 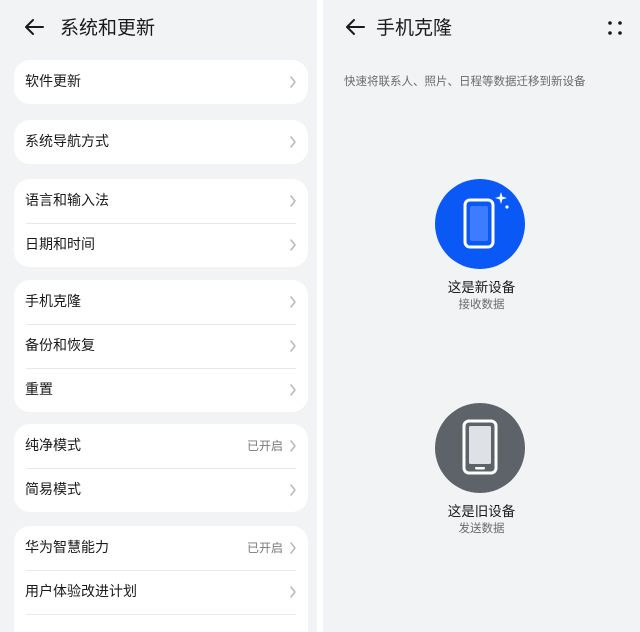 I want to click on option-title: 这是旧设备, so click(x=481, y=512).